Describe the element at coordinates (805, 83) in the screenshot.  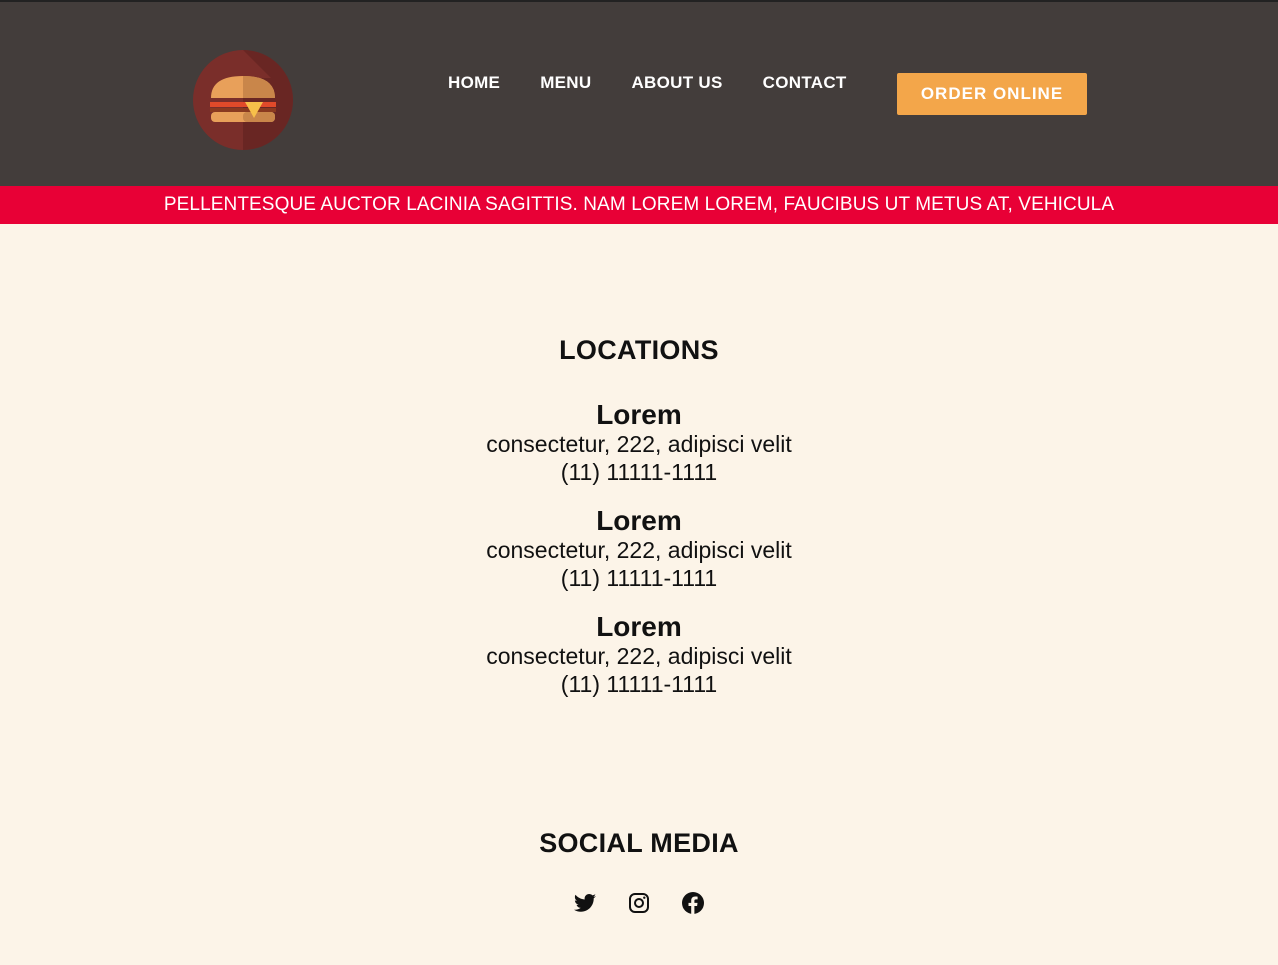
I see `nav-contact: CONTACT` at that location.